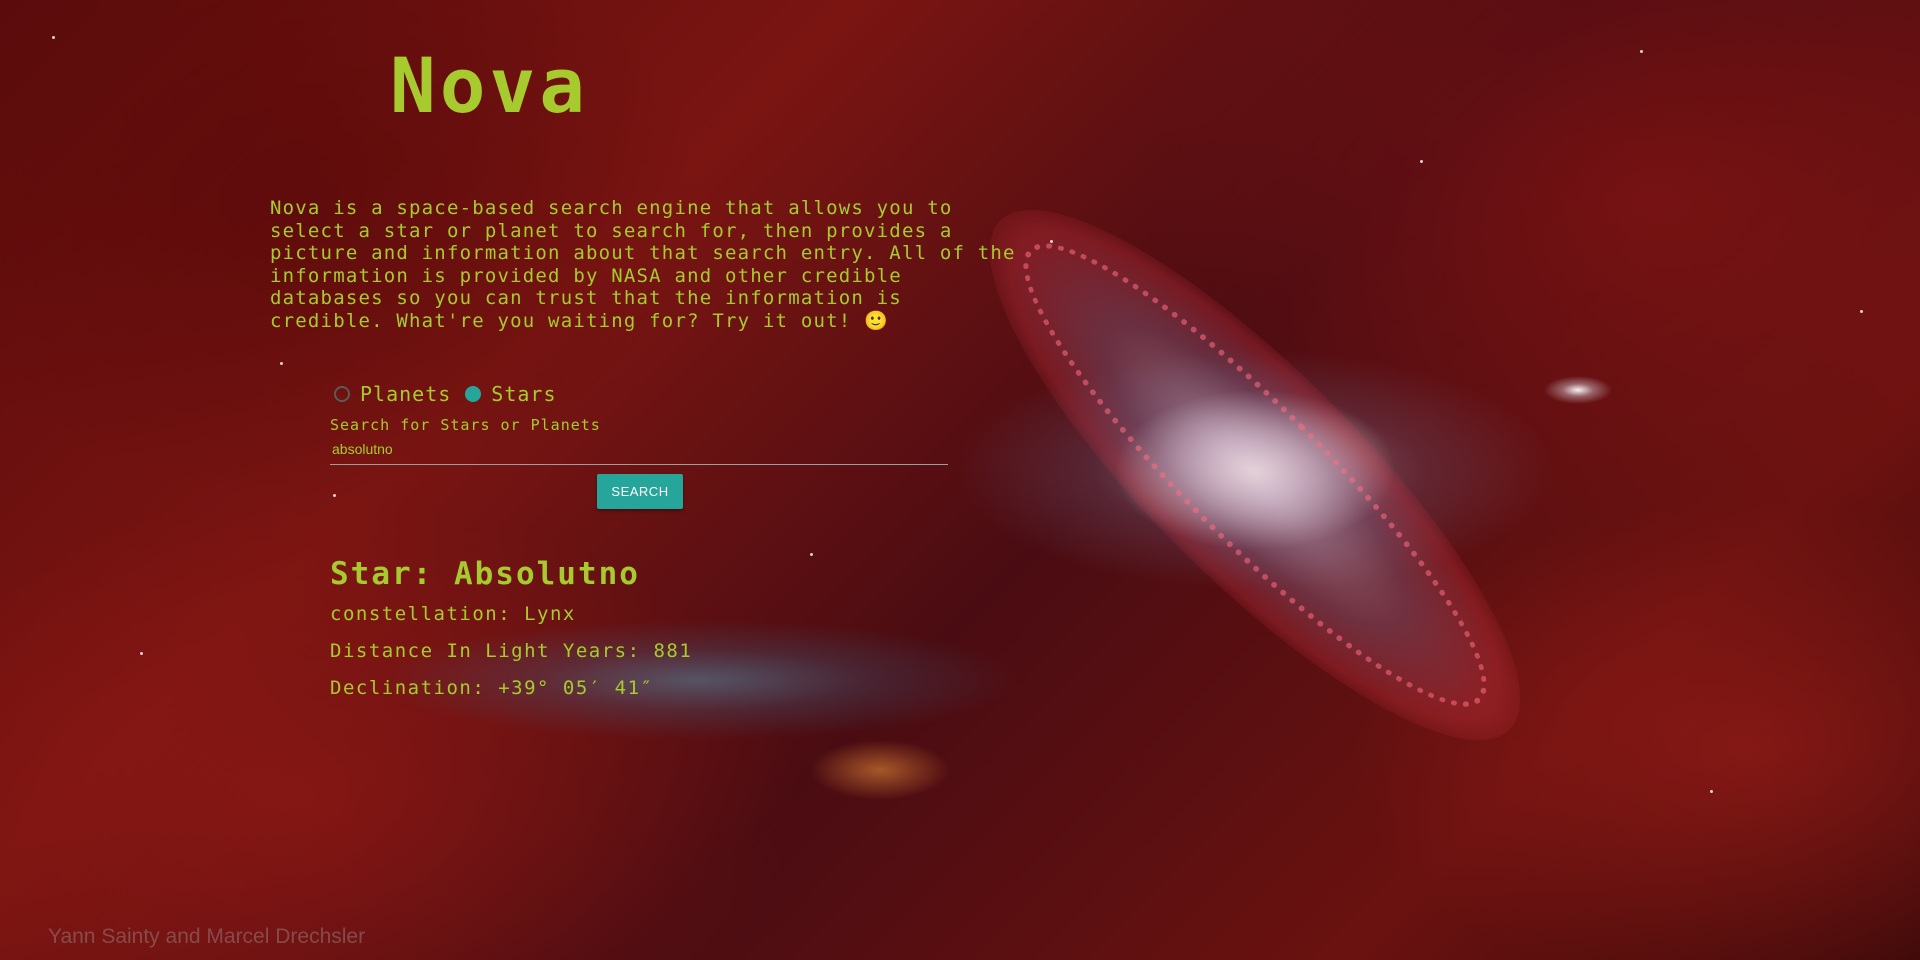 The image size is (1920, 960). Describe the element at coordinates (207, 936) in the screenshot. I see `image-credit: Yann Sainty and Marcel Drechsler` at that location.